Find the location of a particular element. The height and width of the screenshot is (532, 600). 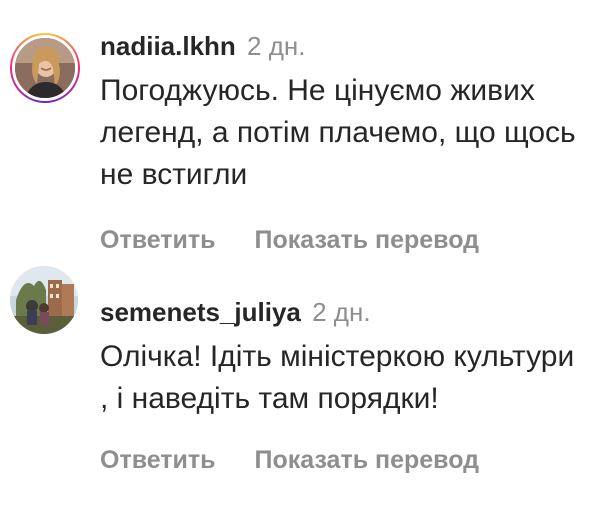

comment-meta: semenets_juliya 2 дн. is located at coordinates (343, 312).